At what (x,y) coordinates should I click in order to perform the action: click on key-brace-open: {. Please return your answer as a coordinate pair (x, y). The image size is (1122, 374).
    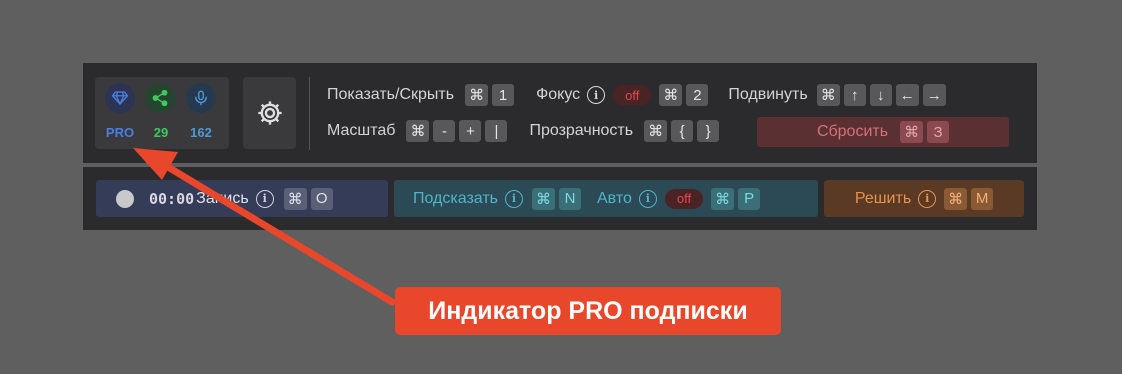
    Looking at the image, I should click on (682, 131).